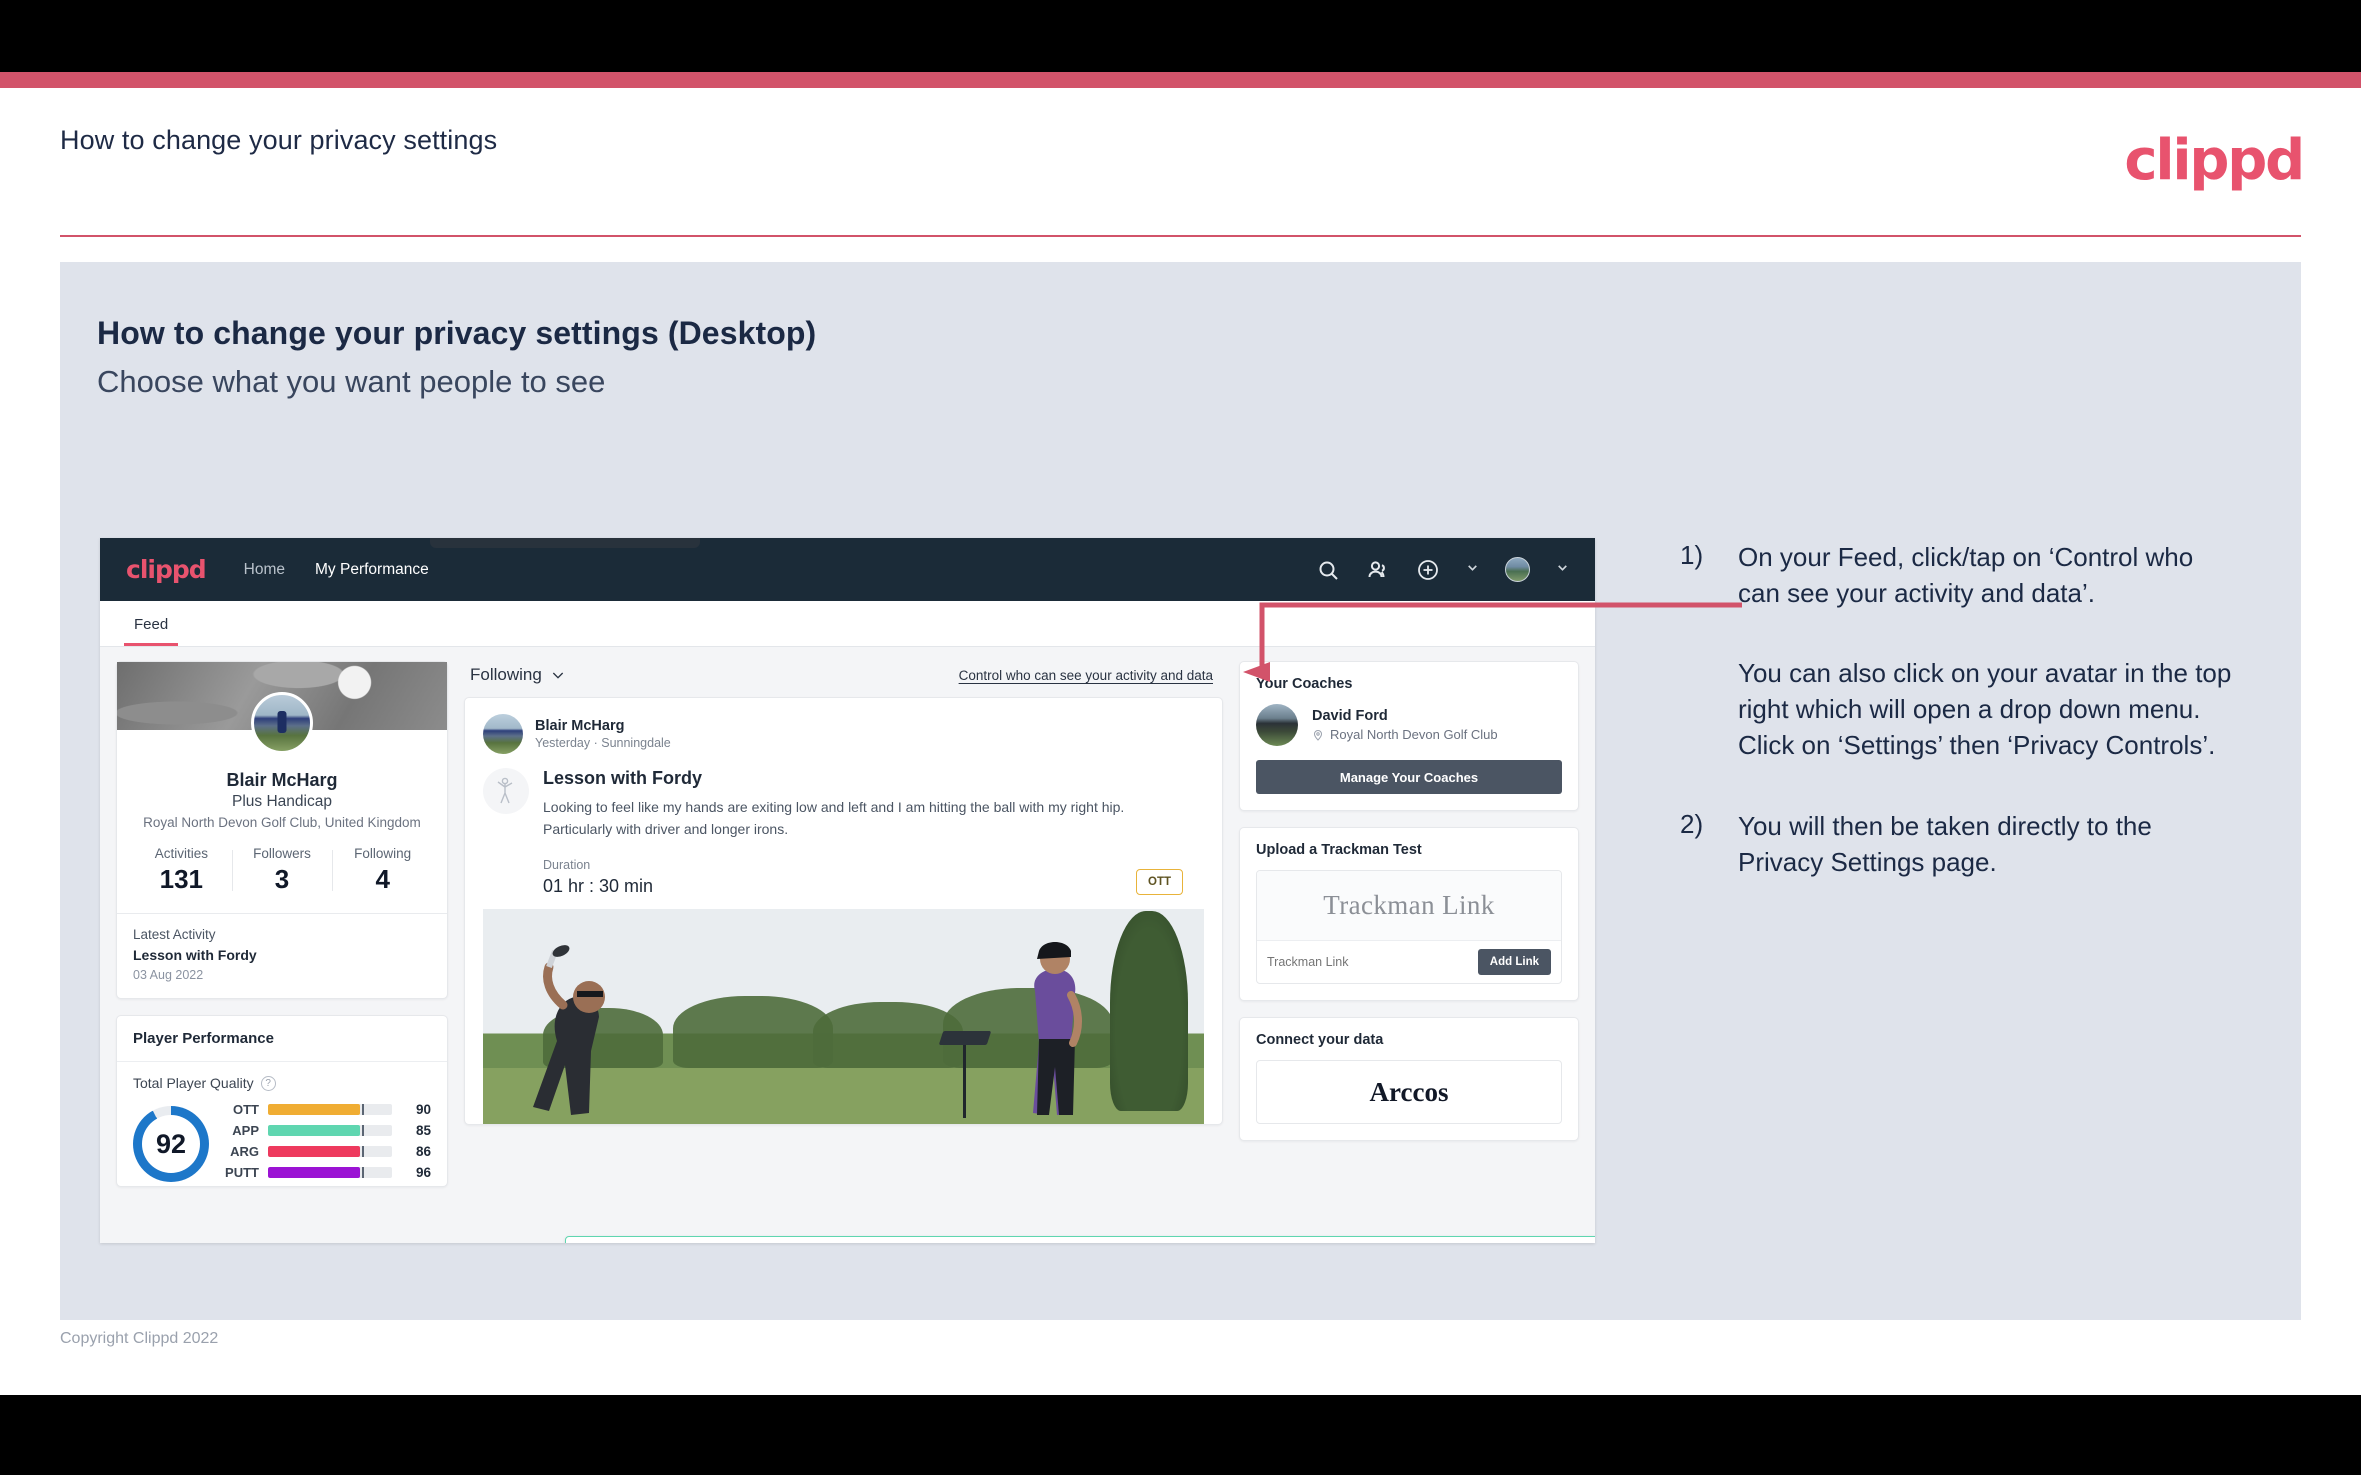 This screenshot has height=1475, width=2361. I want to click on profile-stats: Activities 131 Followers 3 Following 4, so click(282, 870).